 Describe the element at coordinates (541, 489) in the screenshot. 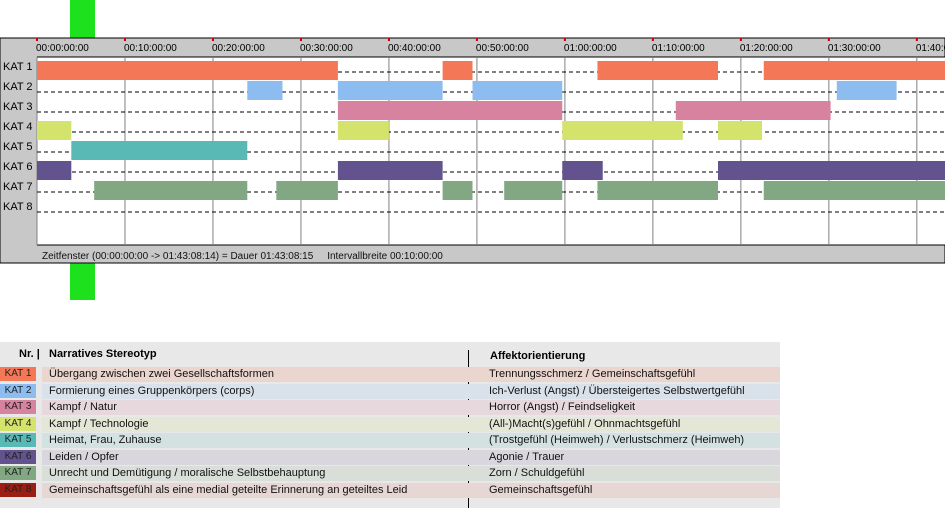

I see `legend-affekt-text: Gemeinschaftsgefühl` at that location.